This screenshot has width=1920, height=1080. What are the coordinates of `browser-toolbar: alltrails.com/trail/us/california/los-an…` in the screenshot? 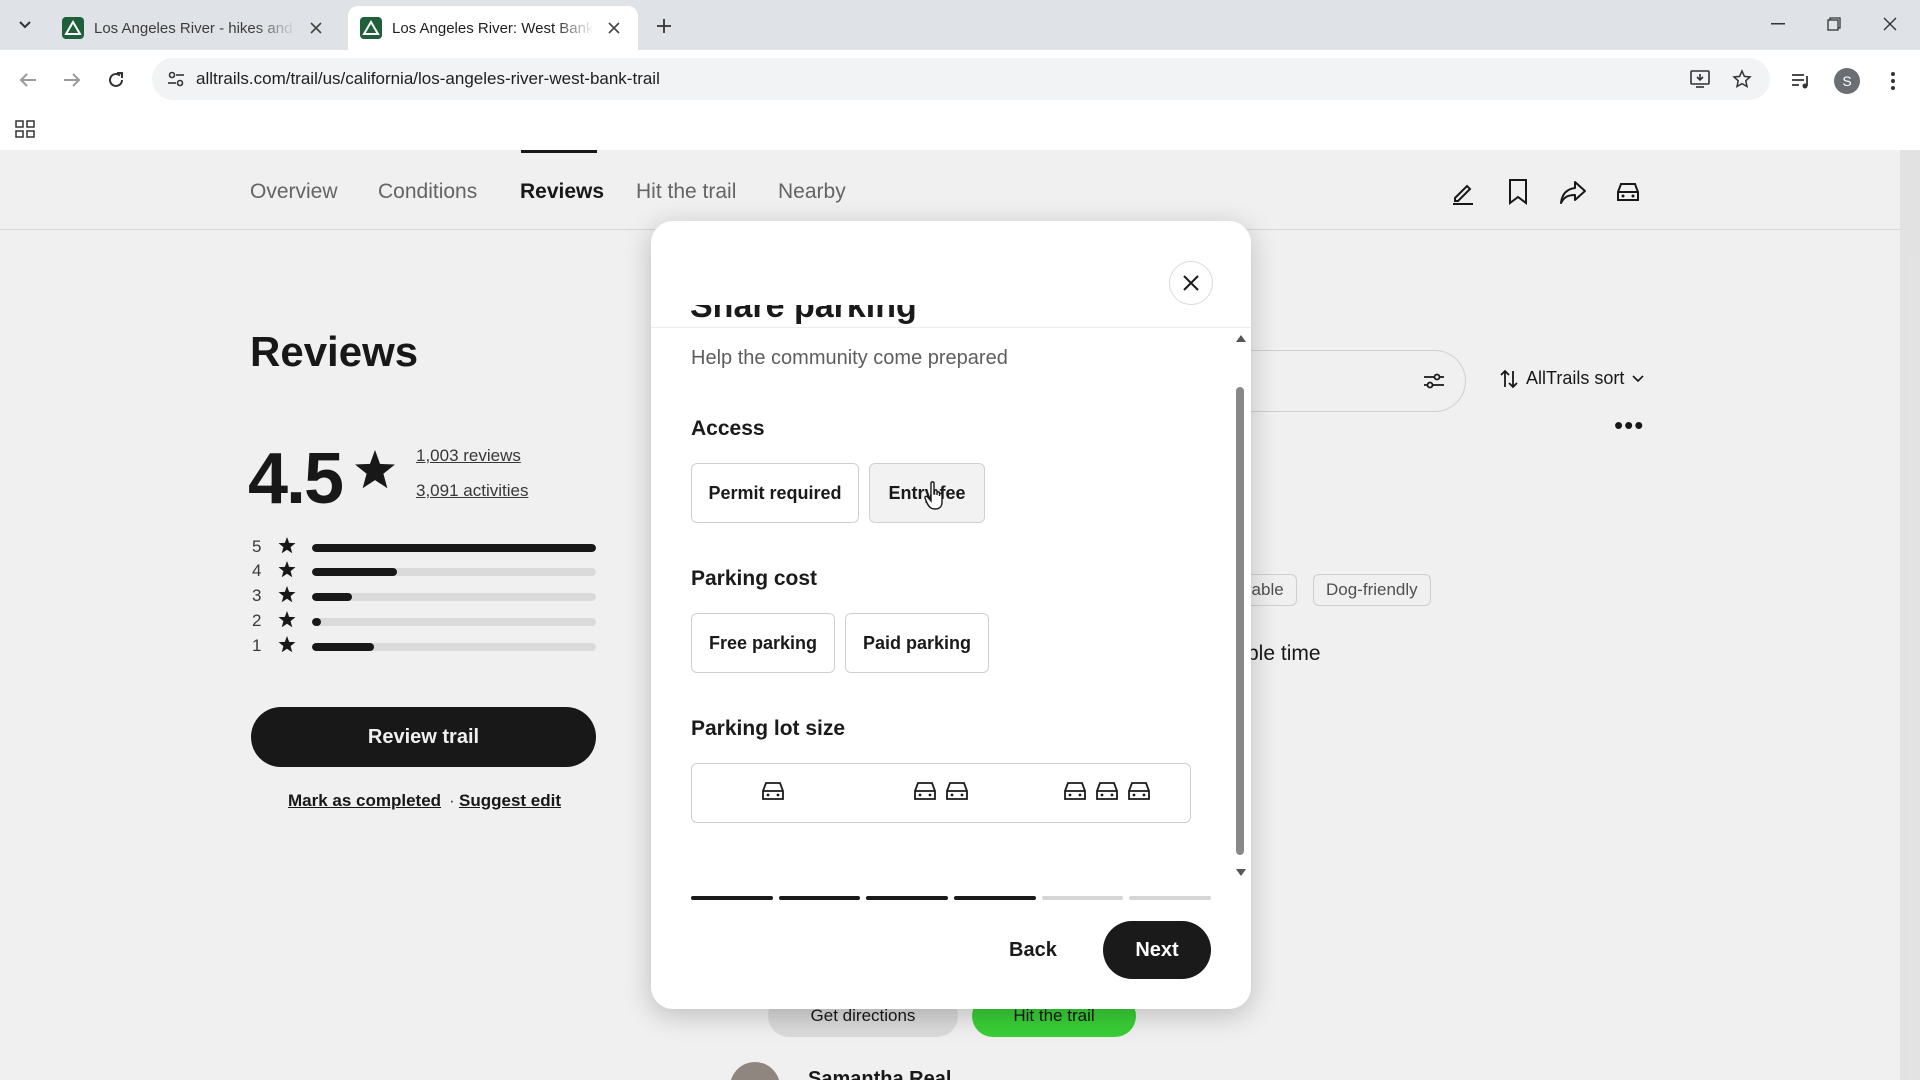 It's located at (960, 79).